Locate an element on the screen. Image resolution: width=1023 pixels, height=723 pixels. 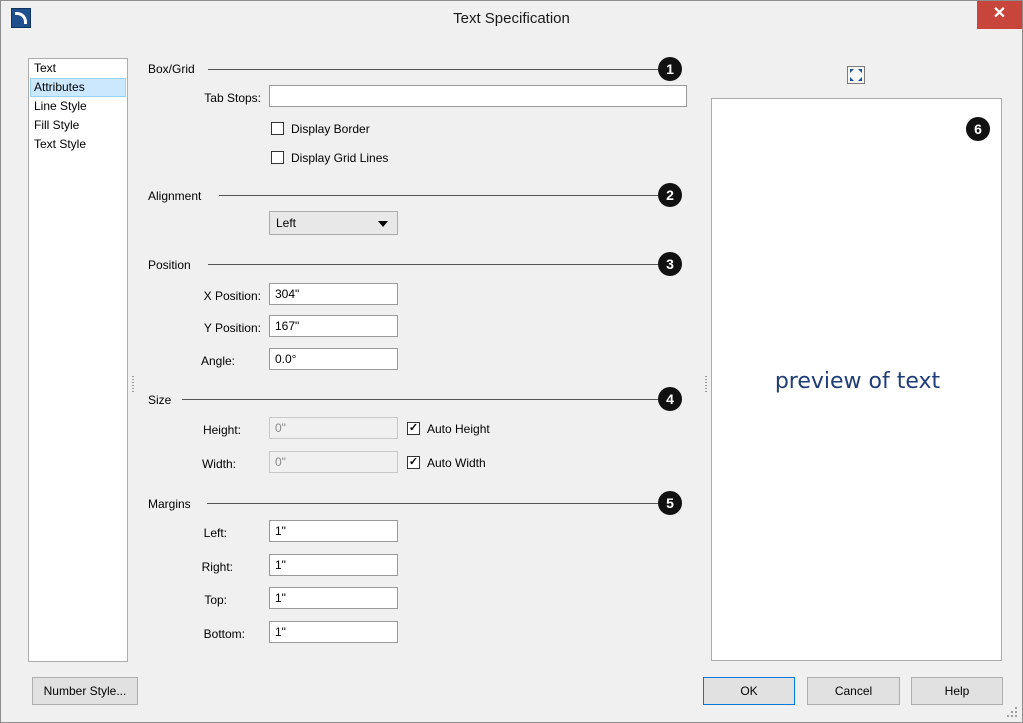
margin-top-input is located at coordinates (333, 598).